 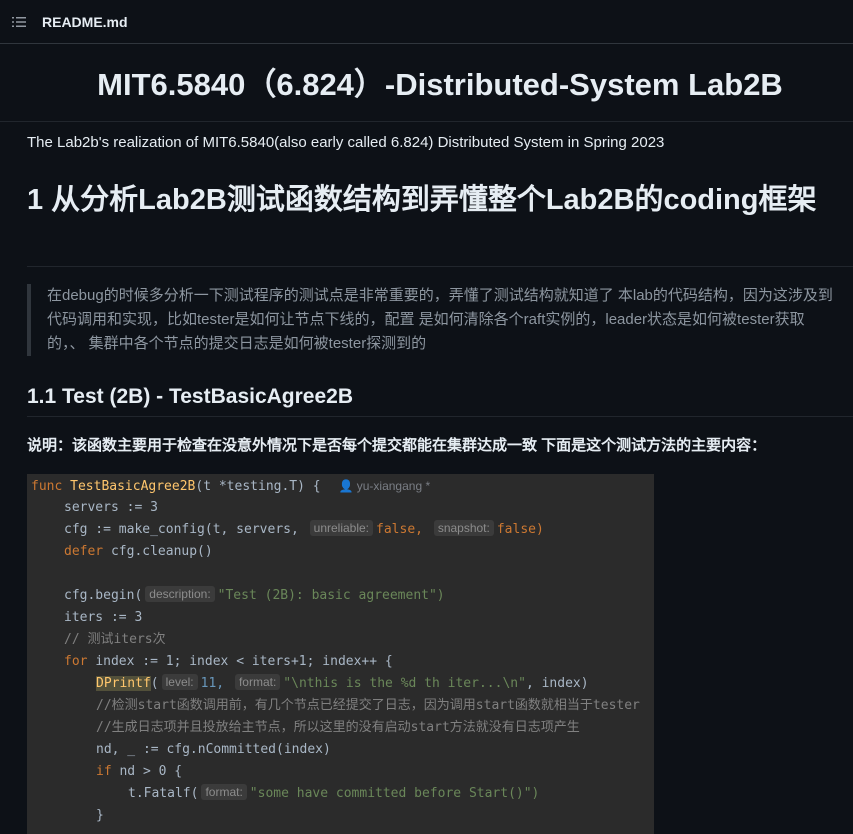 I want to click on code-string: "Test (2B): basic agreement"), so click(x=331, y=595).